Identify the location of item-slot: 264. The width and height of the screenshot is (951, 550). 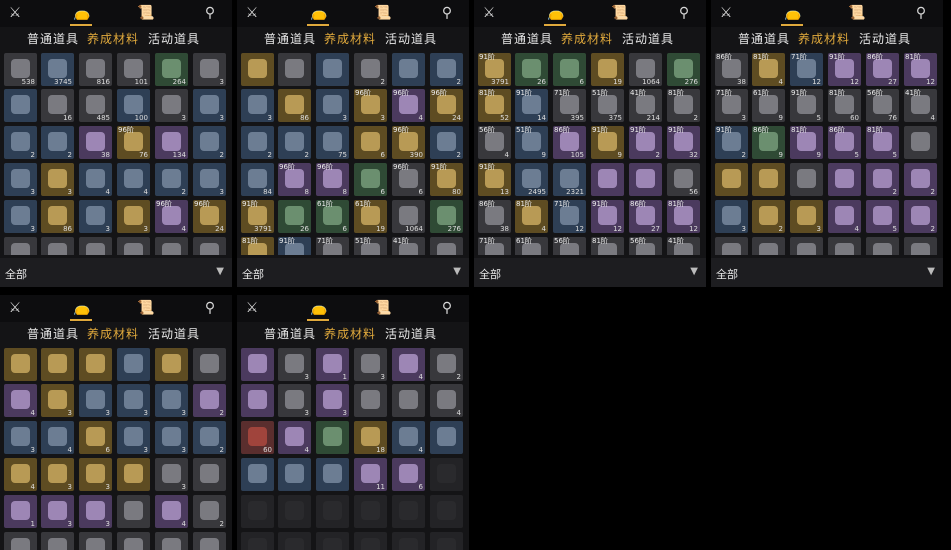
(171, 69).